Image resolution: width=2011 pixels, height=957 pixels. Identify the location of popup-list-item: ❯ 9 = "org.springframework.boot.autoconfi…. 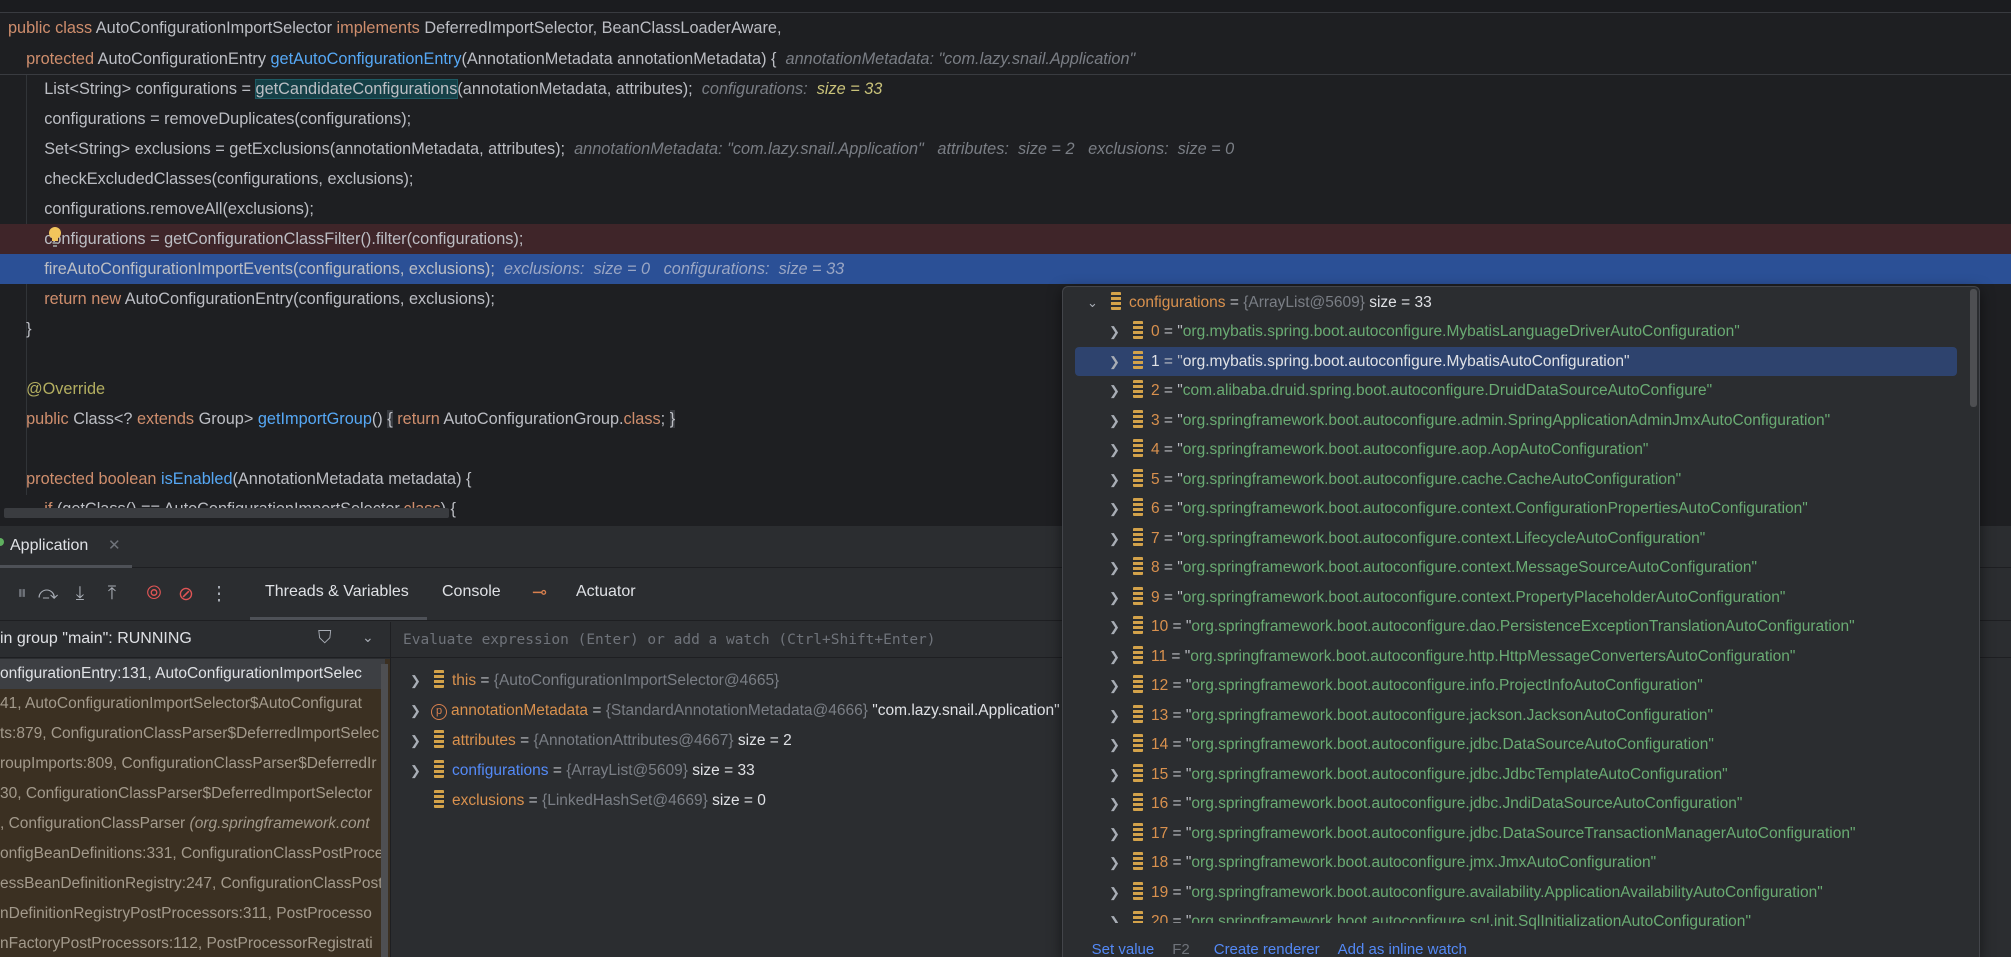
(1516, 598).